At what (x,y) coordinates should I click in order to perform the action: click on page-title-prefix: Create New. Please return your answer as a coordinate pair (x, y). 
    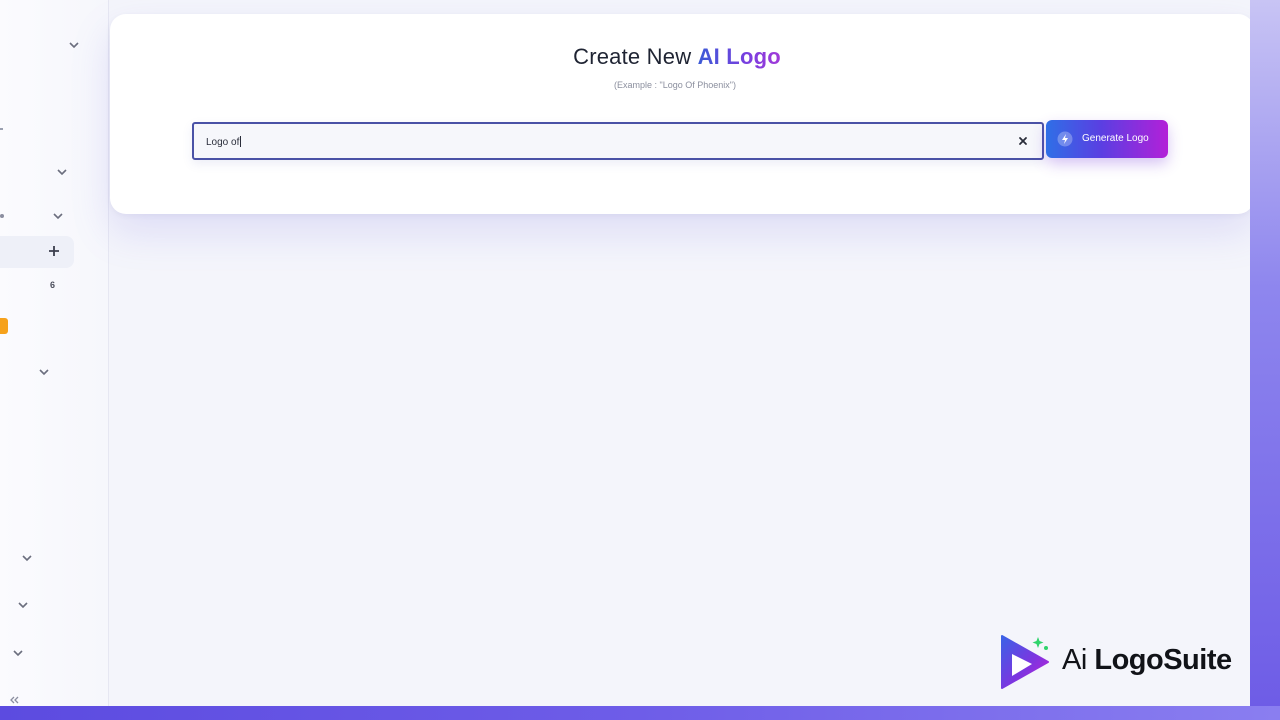
    Looking at the image, I should click on (635, 56).